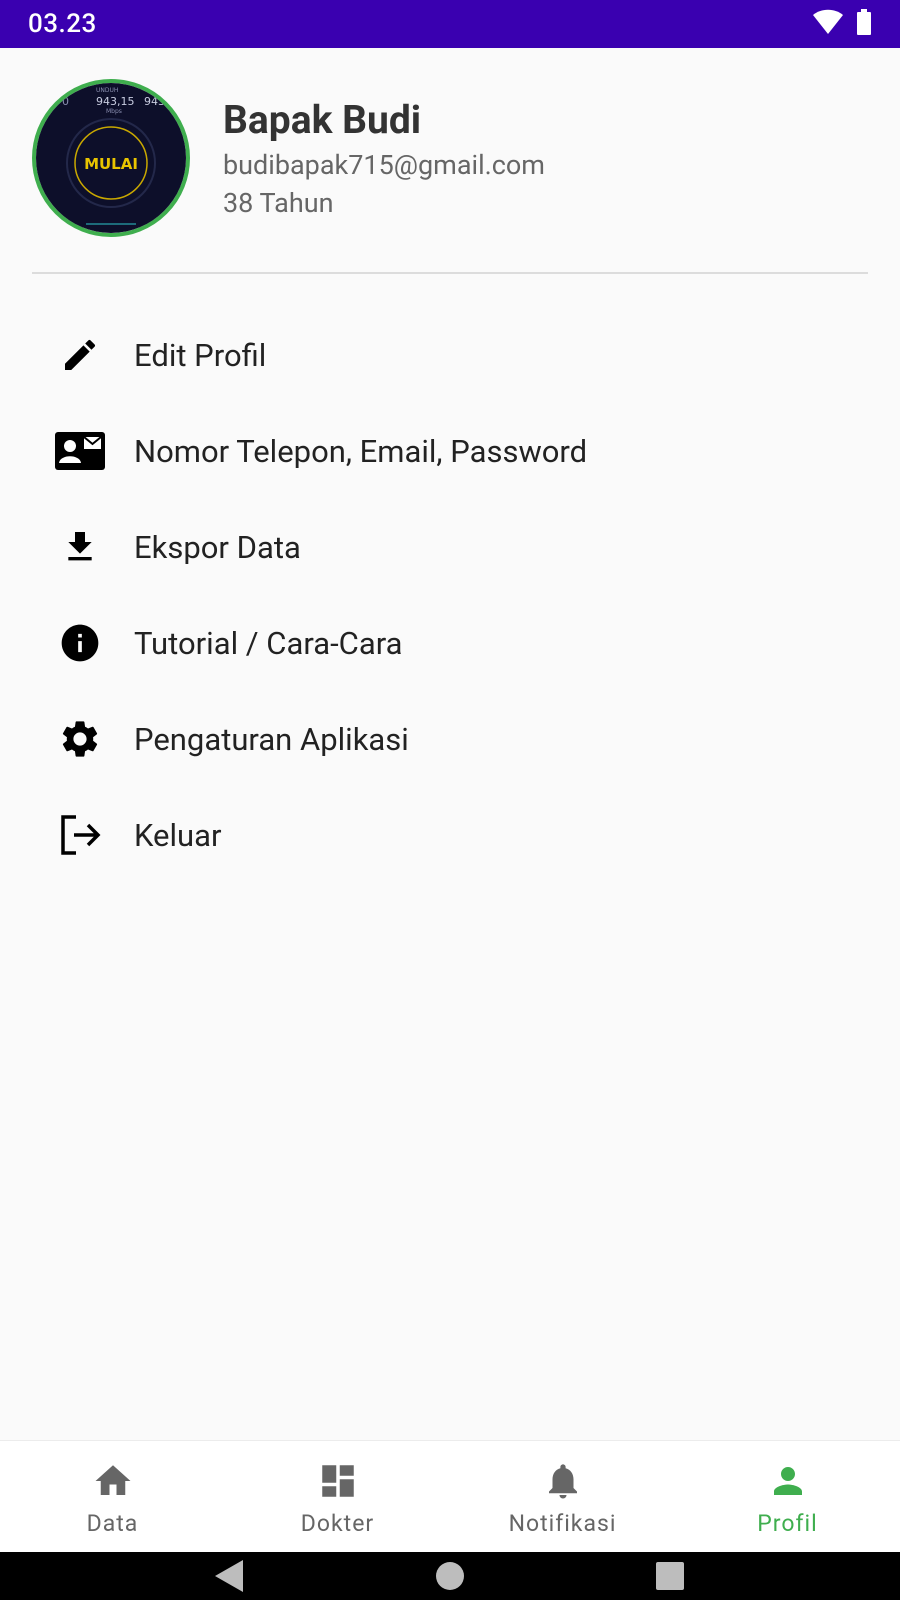  I want to click on menu-item-label: Ekspor Data, so click(217, 547).